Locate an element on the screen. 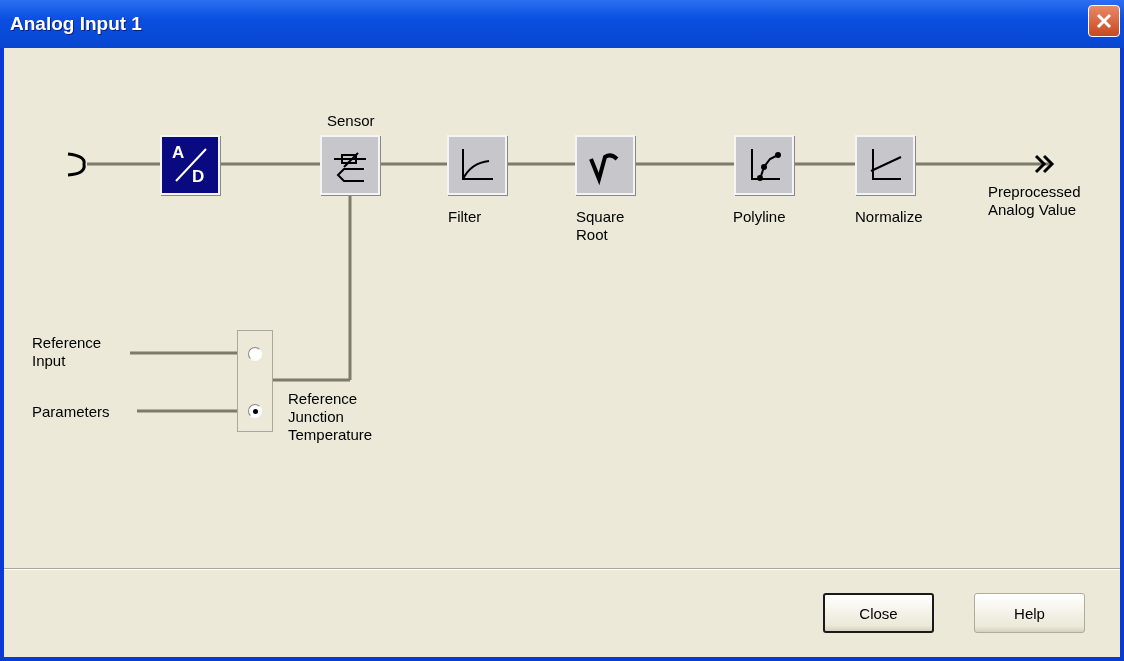 The height and width of the screenshot is (661, 1124). dialog-button: Help is located at coordinates (1029, 613).